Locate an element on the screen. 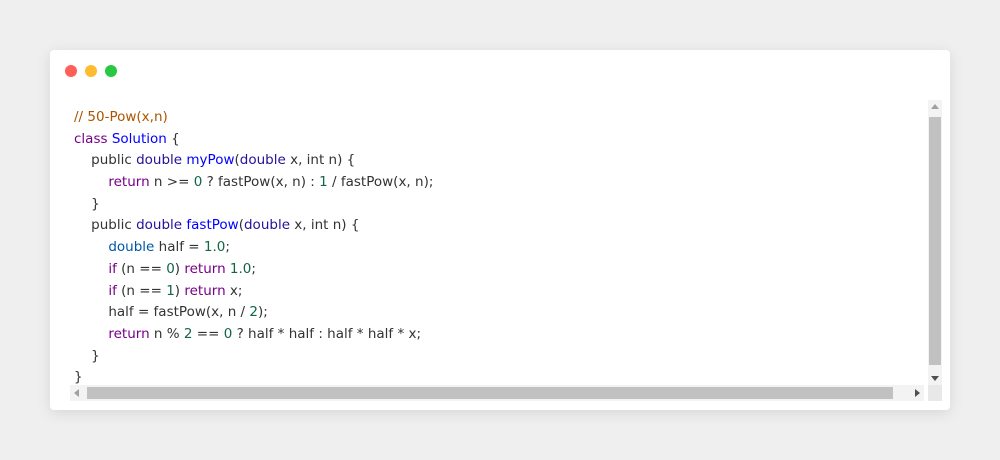  code-token-number: 2 is located at coordinates (253, 312).